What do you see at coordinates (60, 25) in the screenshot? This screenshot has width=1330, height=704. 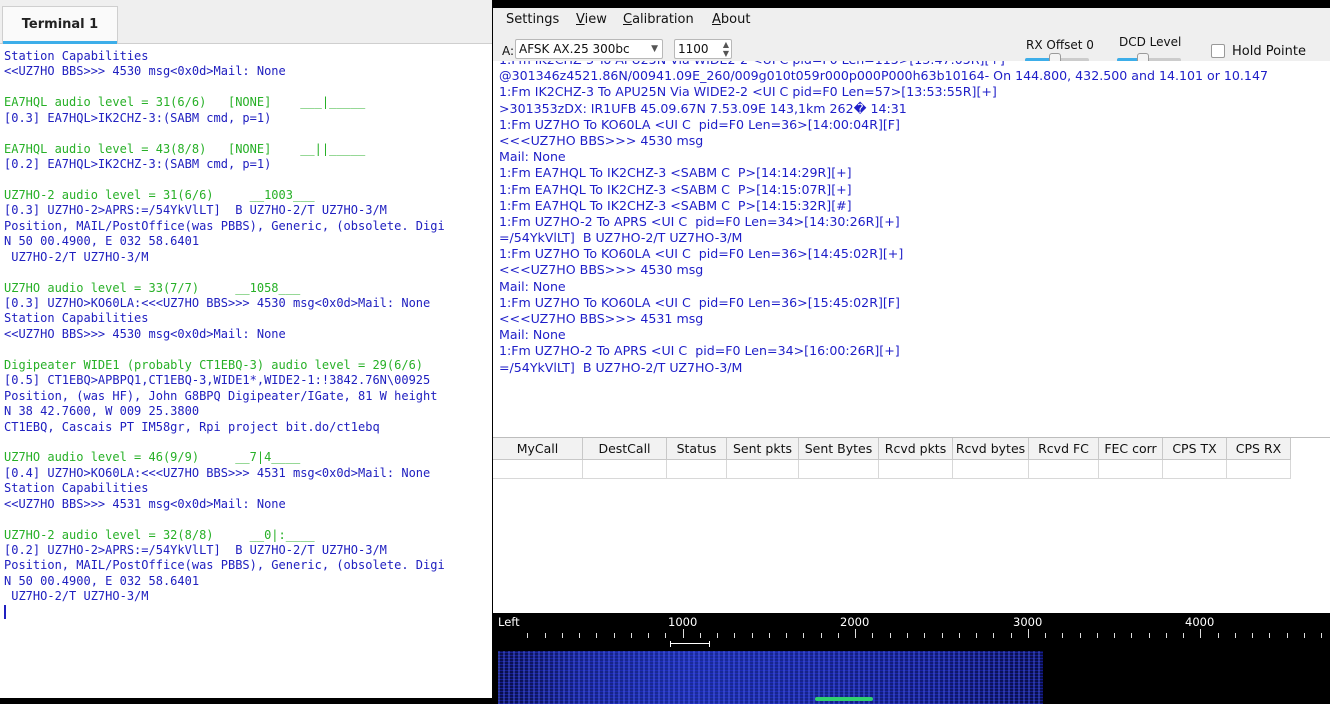 I see `terminal-tab: Terminal 1` at bounding box center [60, 25].